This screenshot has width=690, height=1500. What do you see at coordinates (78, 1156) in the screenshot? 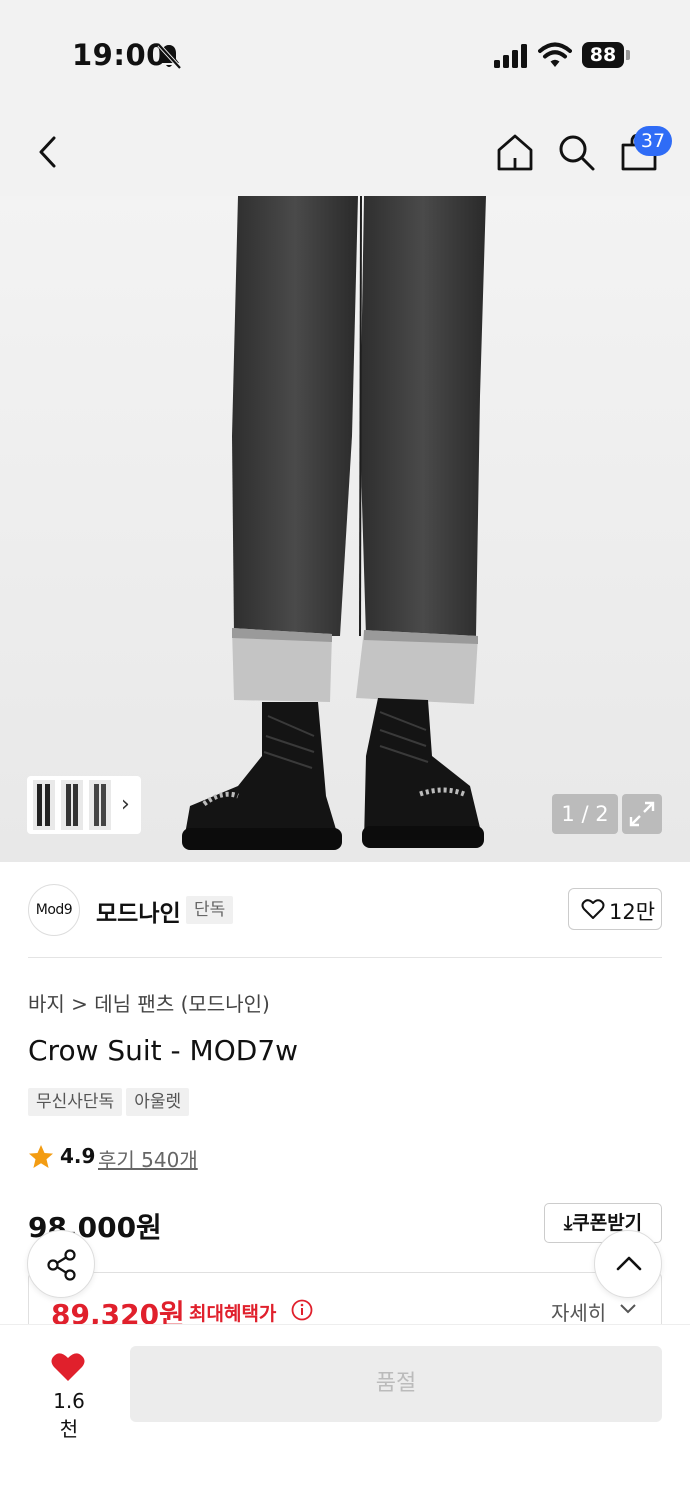
I see `rating-score: 4.9` at bounding box center [78, 1156].